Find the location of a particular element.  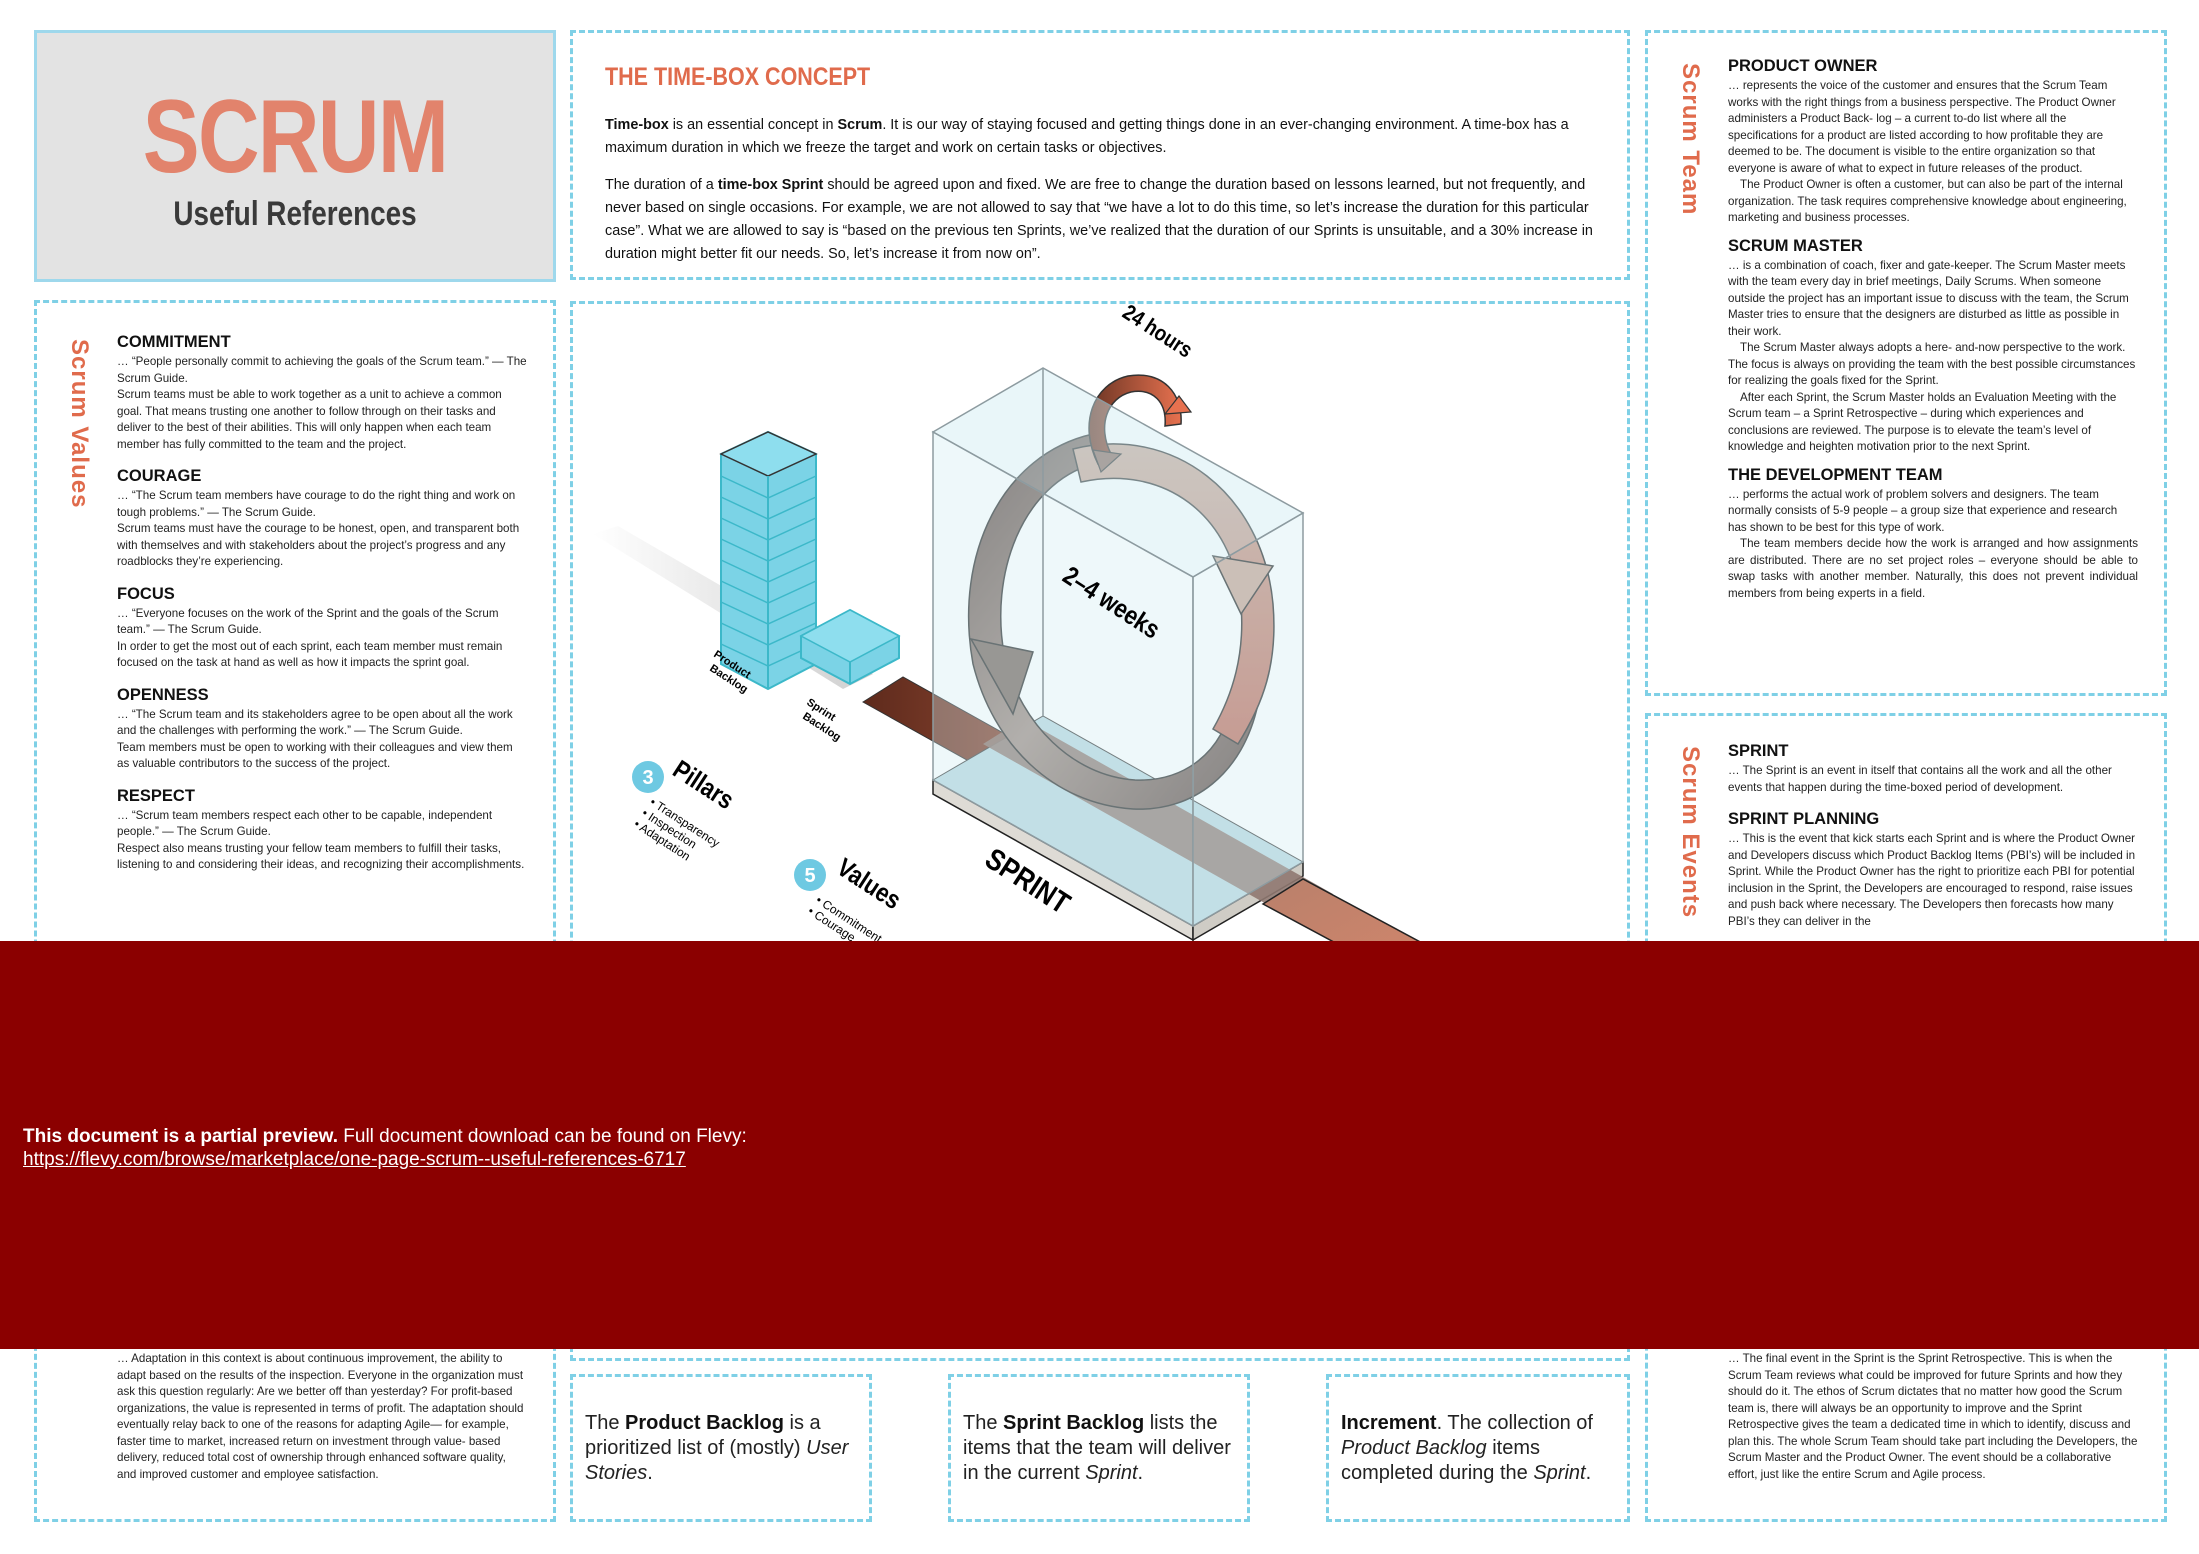

role-heading: SCRUM MASTER is located at coordinates (1795, 245).